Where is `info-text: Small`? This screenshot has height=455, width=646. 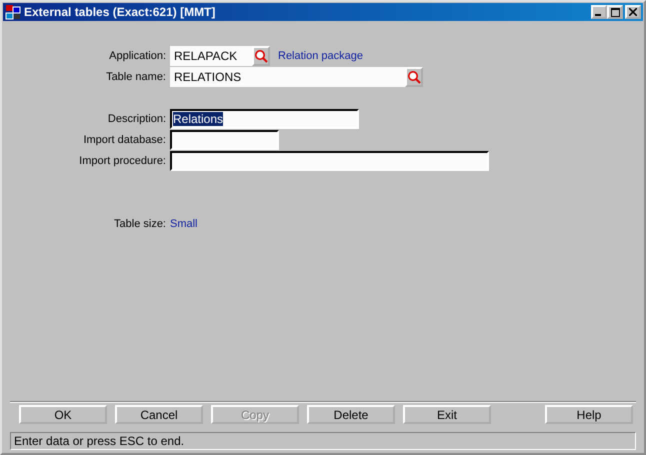
info-text: Small is located at coordinates (184, 224).